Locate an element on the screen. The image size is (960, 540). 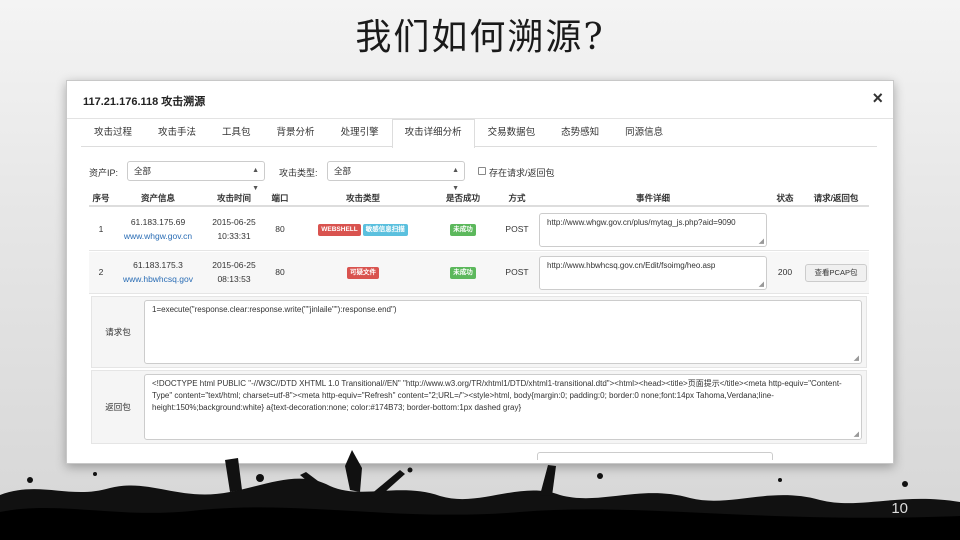
attack-type-badges: WEBSHELL 敏感信息扫描 is located at coordinates (363, 229).